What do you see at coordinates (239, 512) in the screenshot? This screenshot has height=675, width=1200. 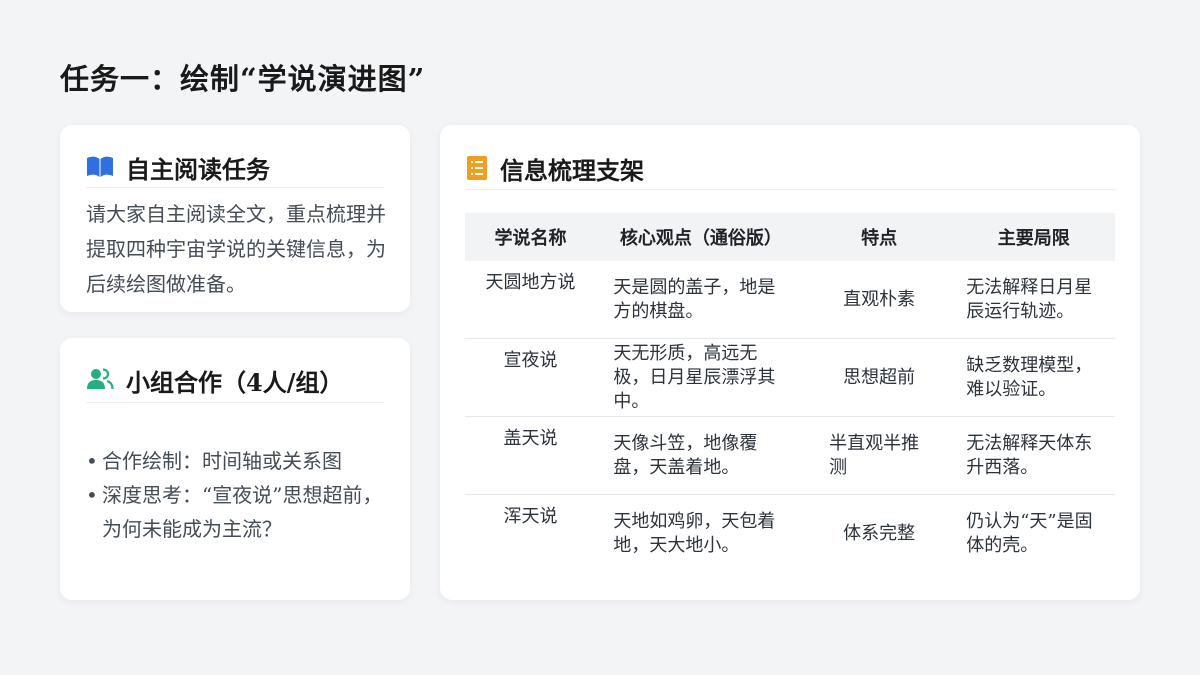 I see `list-item: 深度思考：“宣夜说”思想超前，为何未能成为主流？` at bounding box center [239, 512].